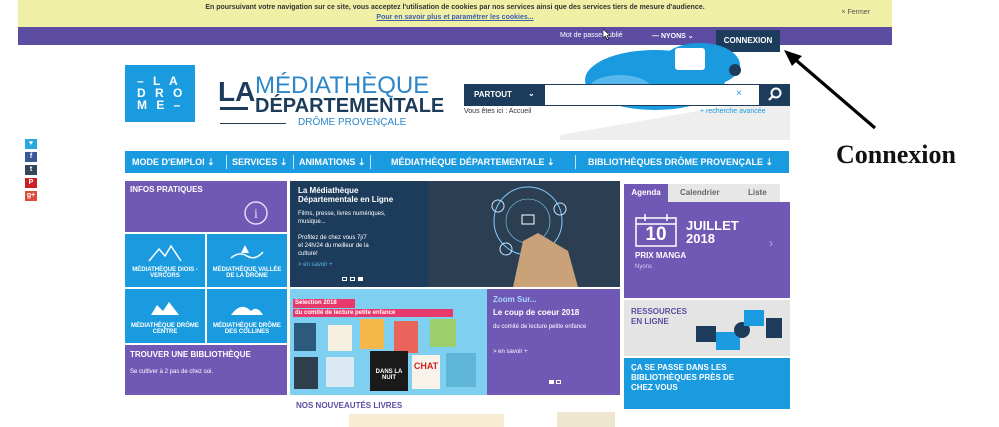 The width and height of the screenshot is (999, 427). I want to click on zoom-subtitle: Le coup de coeur 2018, so click(536, 312).